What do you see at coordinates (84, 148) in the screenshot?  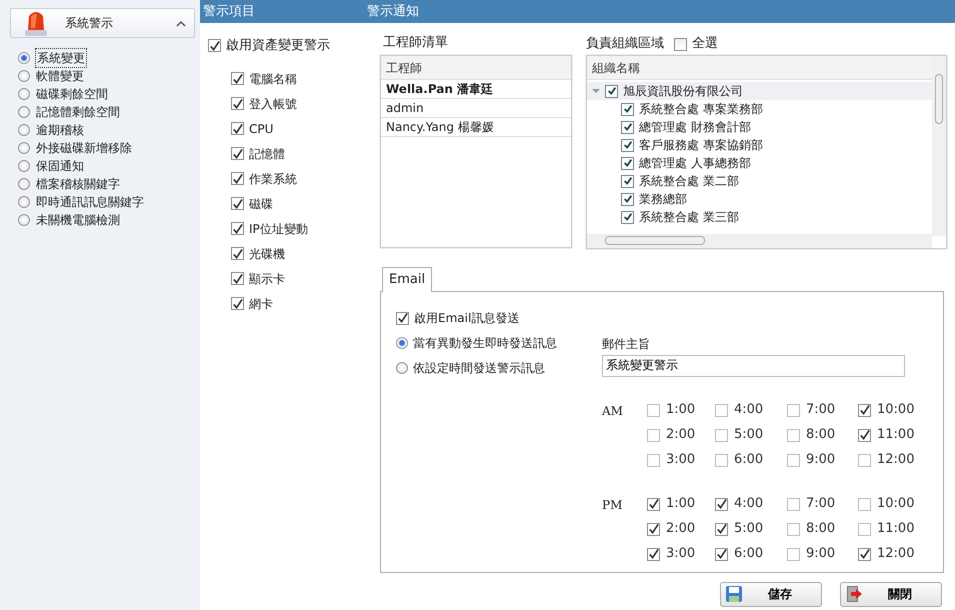 I see `radio-label: 外接磁碟新增移除` at bounding box center [84, 148].